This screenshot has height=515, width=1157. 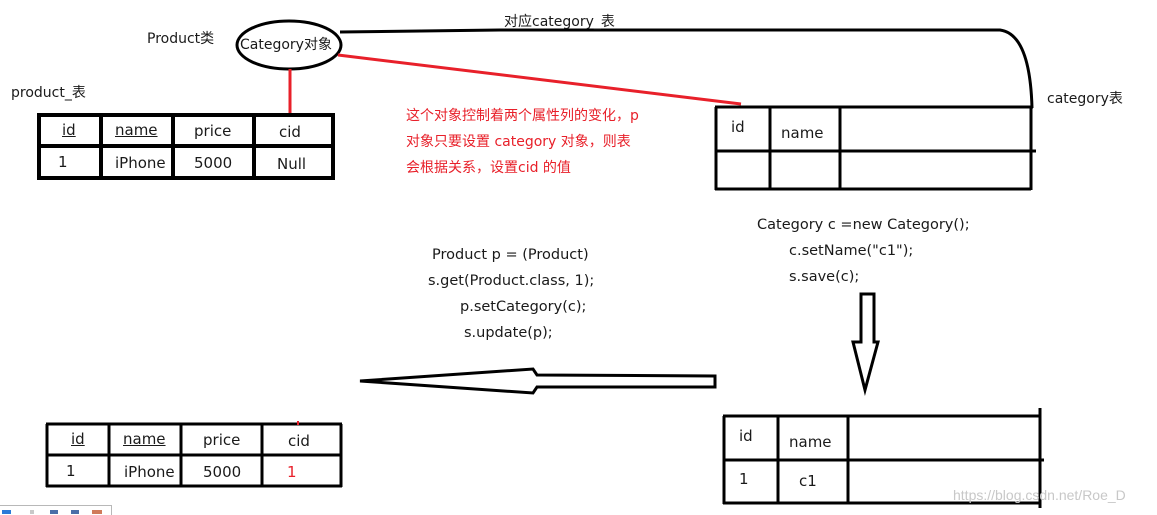 What do you see at coordinates (865, 344) in the screenshot?
I see `down-arrow` at bounding box center [865, 344].